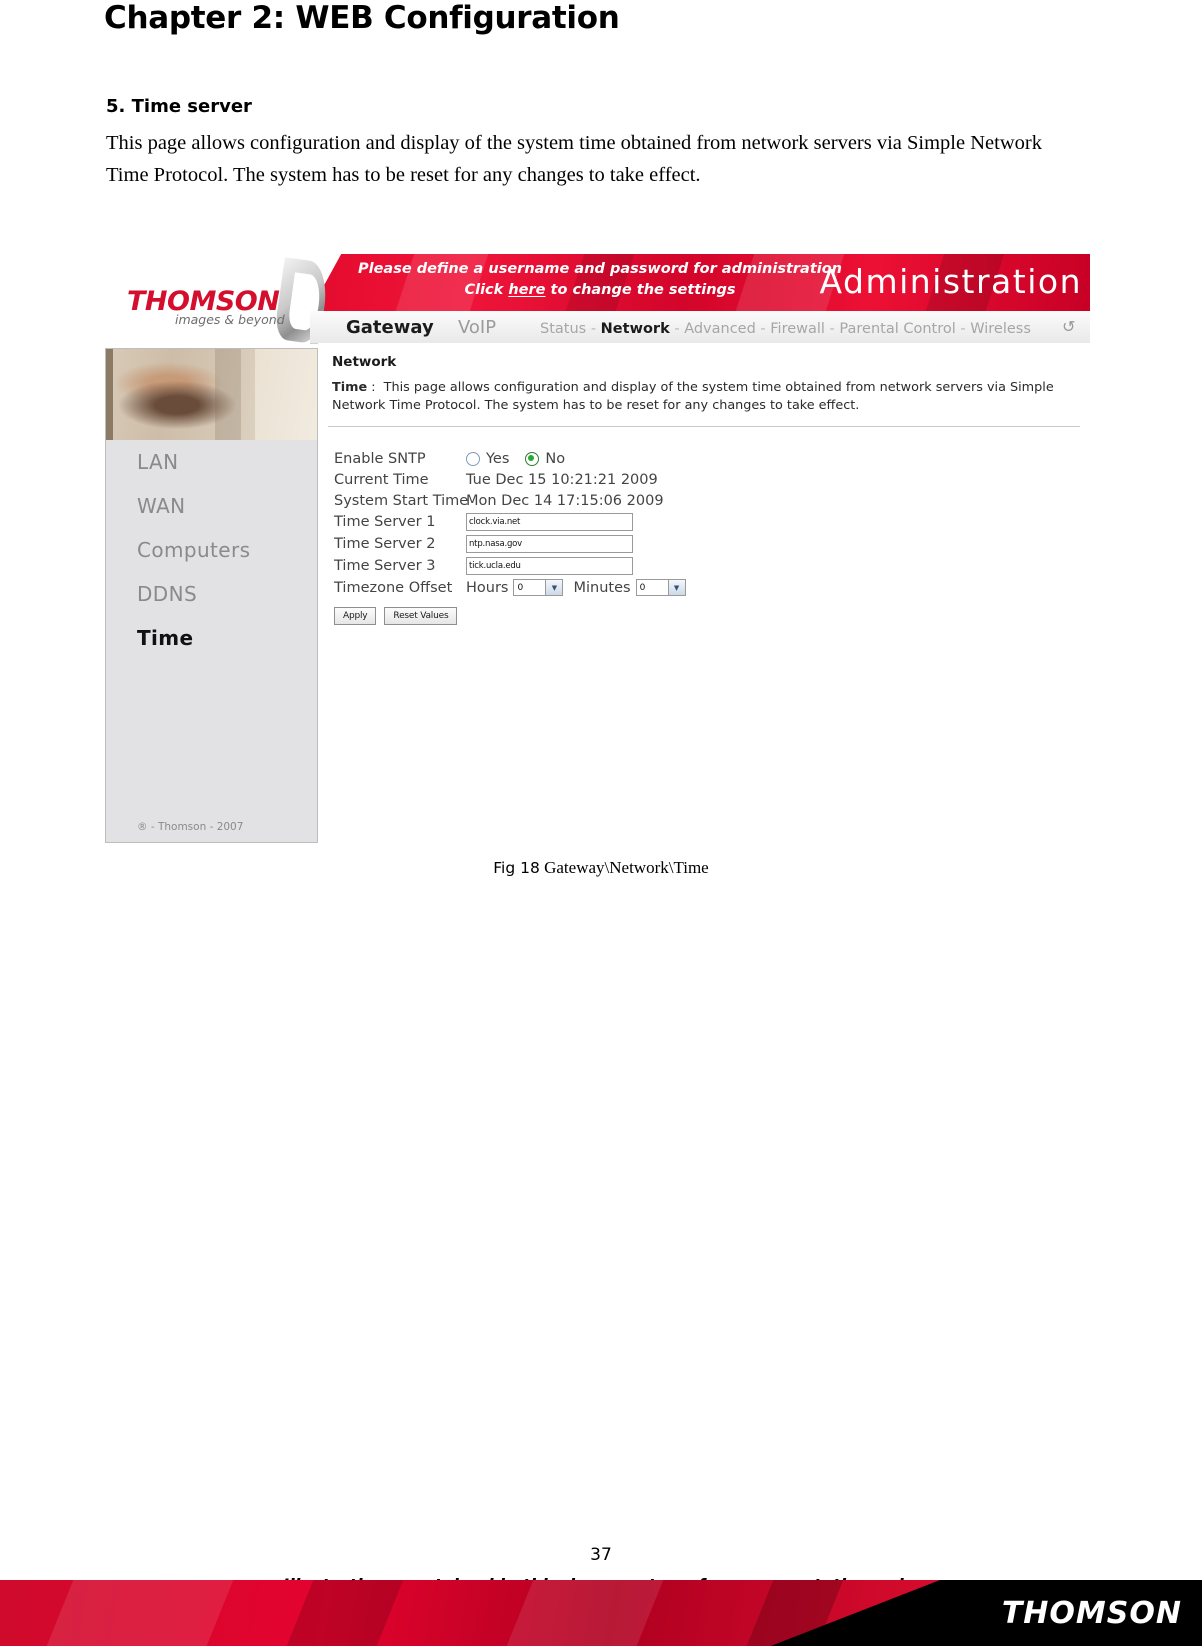  What do you see at coordinates (520, 587) in the screenshot?
I see `timezone-hours-value: 0` at bounding box center [520, 587].